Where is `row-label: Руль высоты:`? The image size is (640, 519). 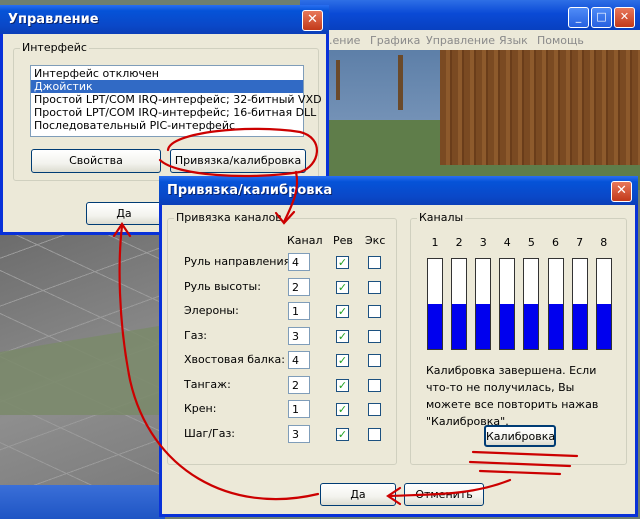
row-label: Руль высоты: is located at coordinates (222, 286).